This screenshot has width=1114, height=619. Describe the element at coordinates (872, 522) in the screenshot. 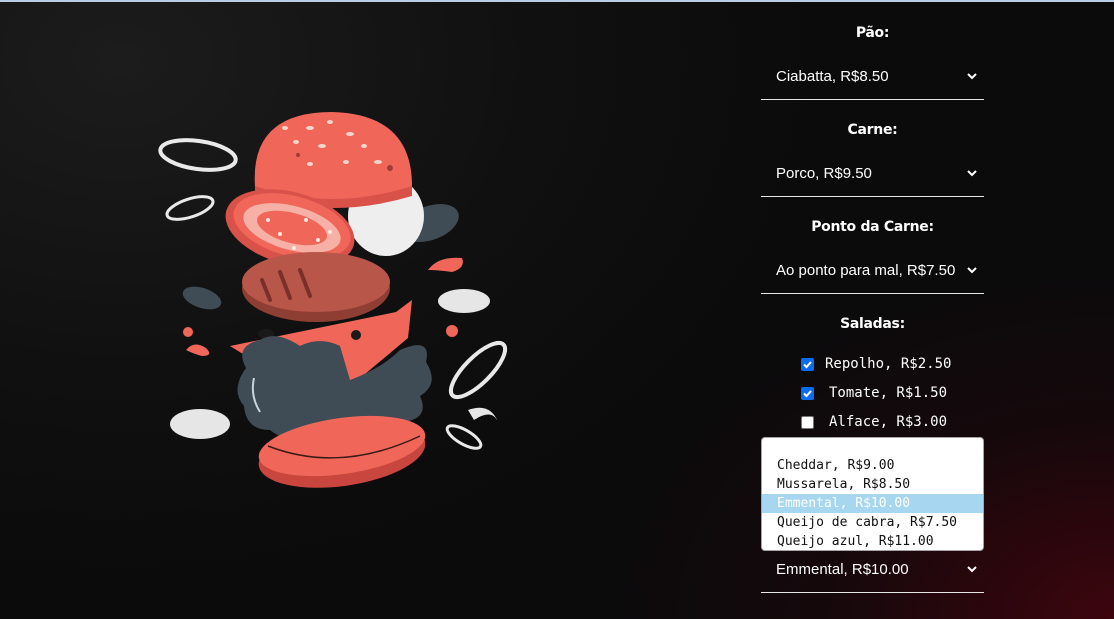

I see `queijo-option: Queijo de cabra, R$7.50` at that location.